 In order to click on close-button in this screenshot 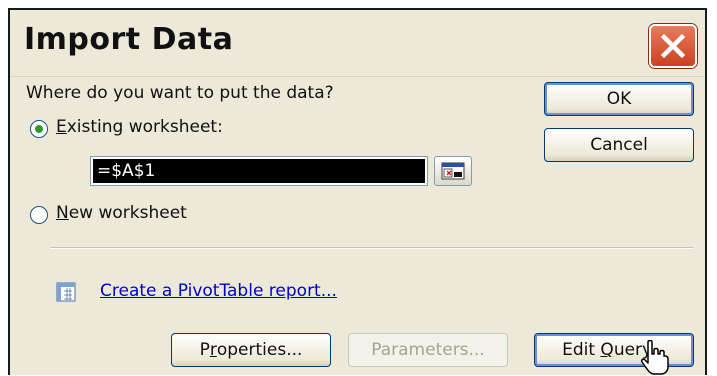, I will do `click(673, 46)`.